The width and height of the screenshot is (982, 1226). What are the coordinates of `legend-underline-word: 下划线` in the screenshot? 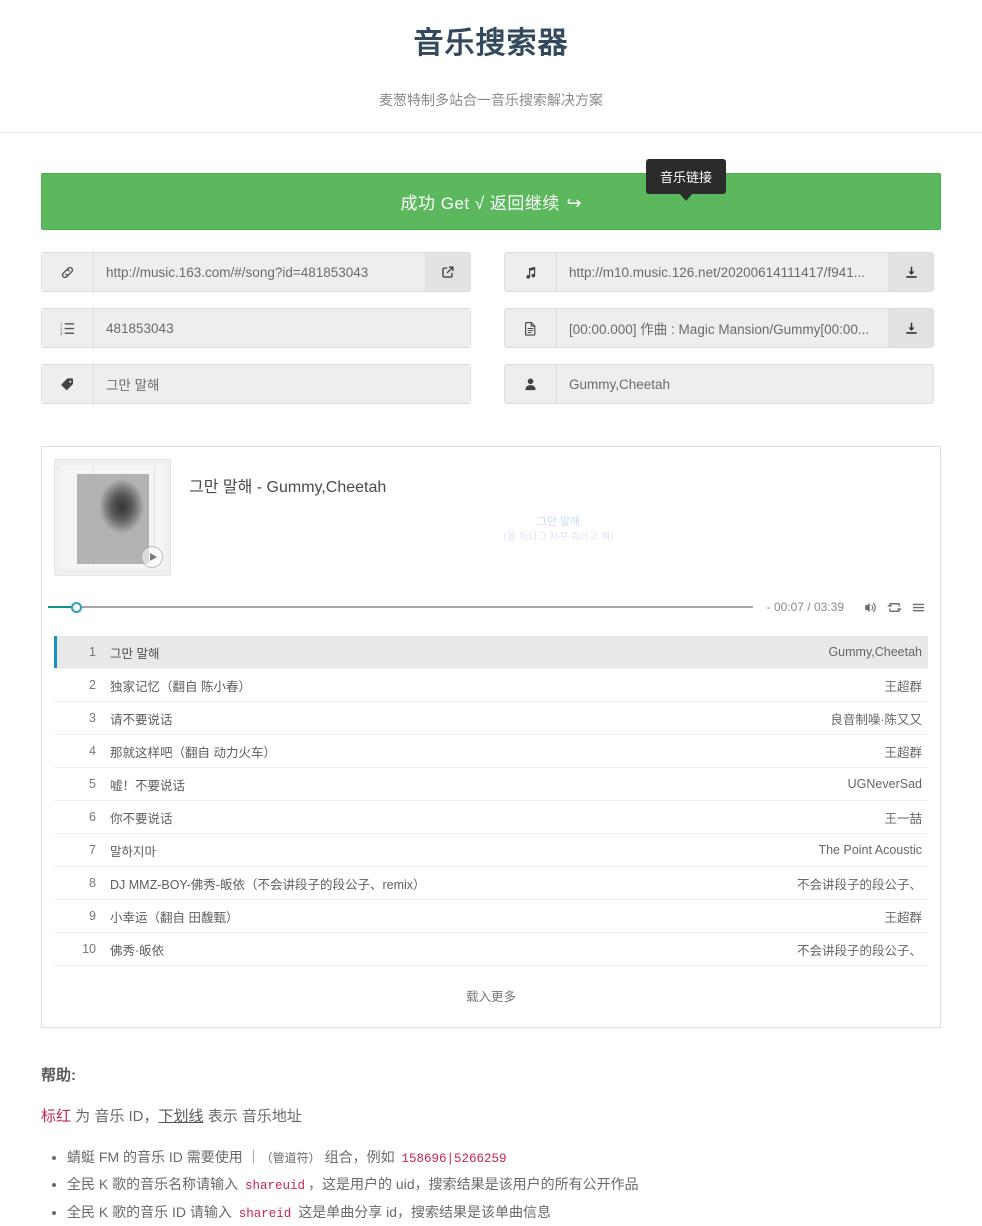 It's located at (181, 1116).